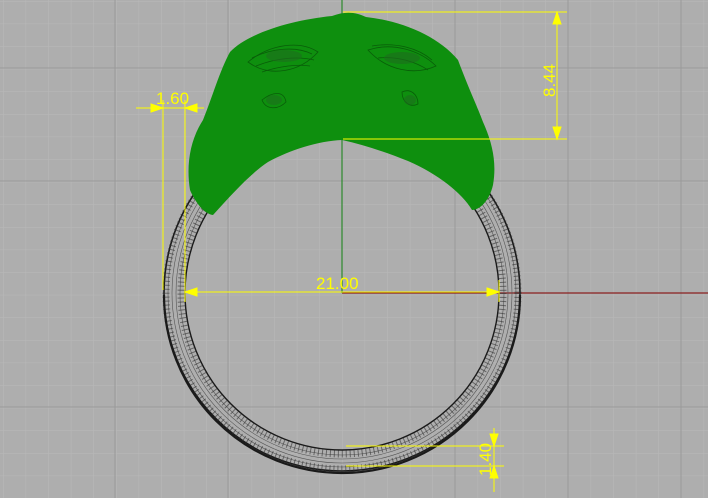  What do you see at coordinates (337, 283) in the screenshot?
I see `inner-diameter-dimension-label: 21.00` at bounding box center [337, 283].